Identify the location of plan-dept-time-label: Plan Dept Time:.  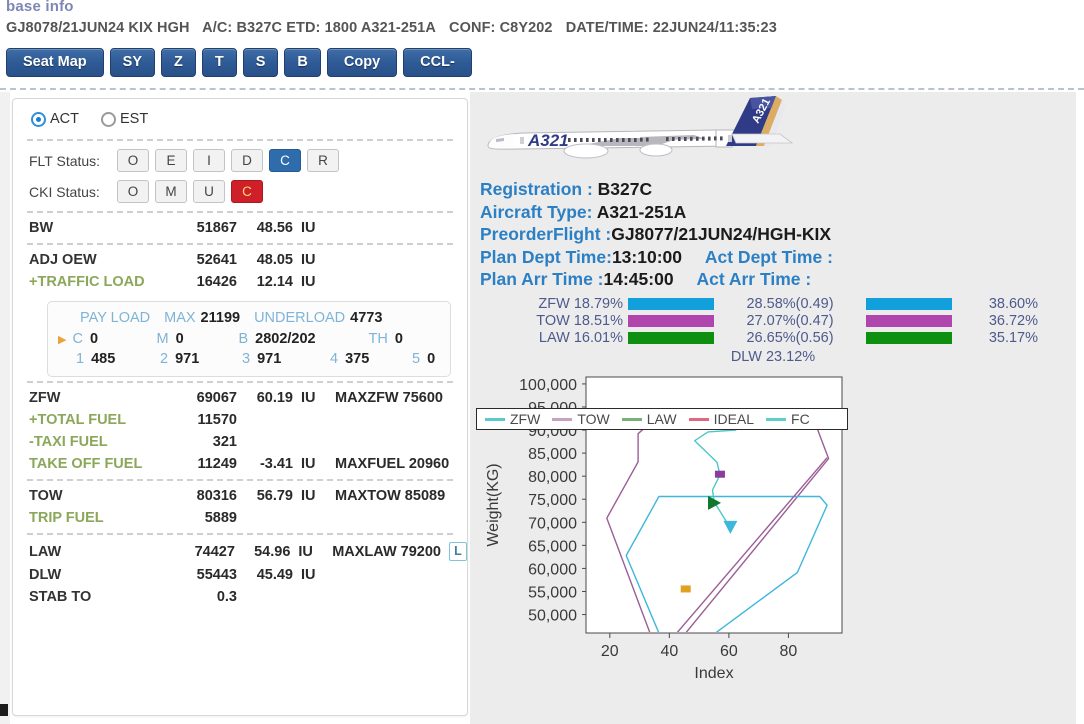
(546, 256).